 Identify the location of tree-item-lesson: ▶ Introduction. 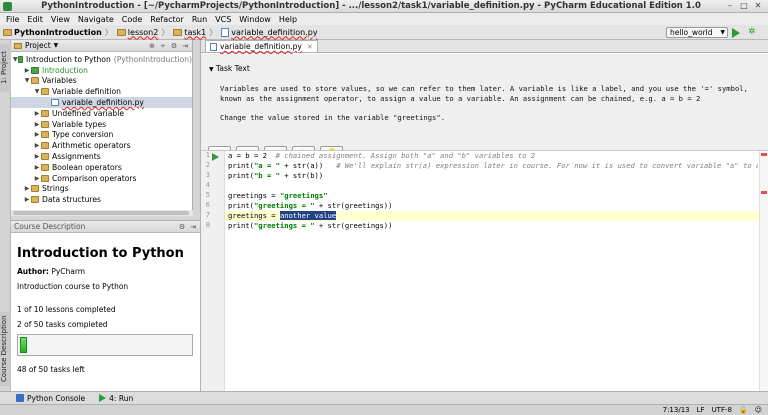
(101, 70).